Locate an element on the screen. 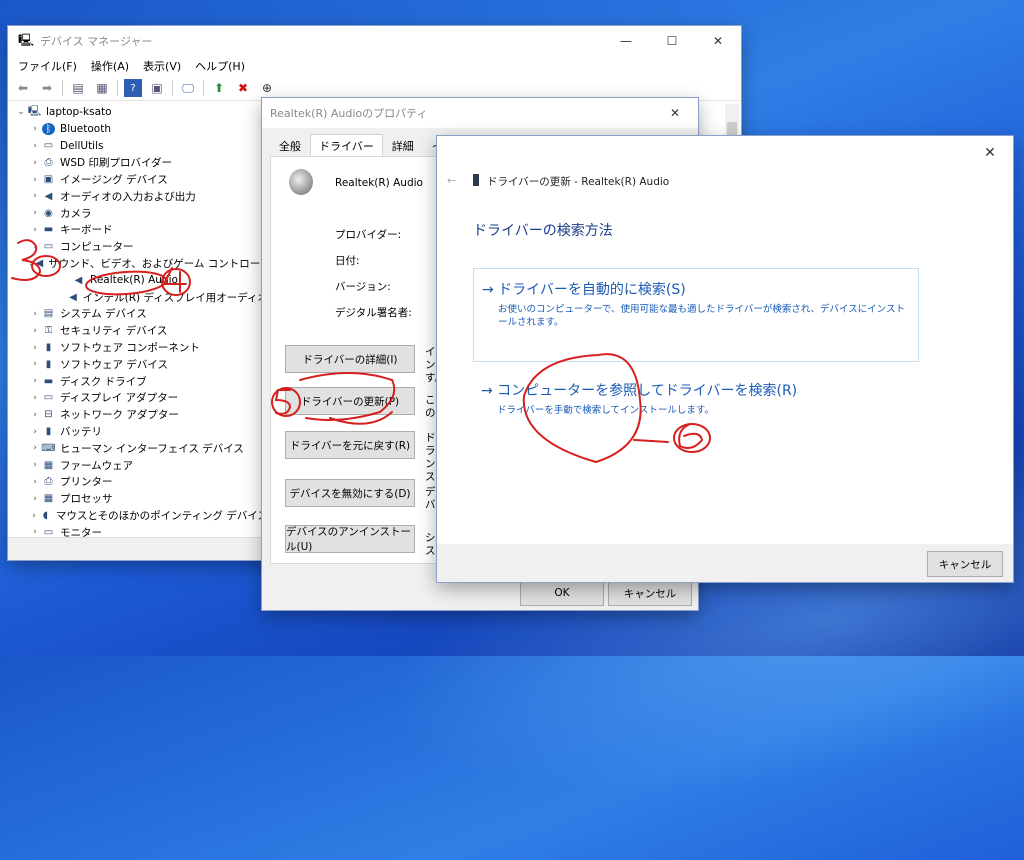 The height and width of the screenshot is (860, 1024). update-driver-button: ドライバーの更新(P) is located at coordinates (350, 401).